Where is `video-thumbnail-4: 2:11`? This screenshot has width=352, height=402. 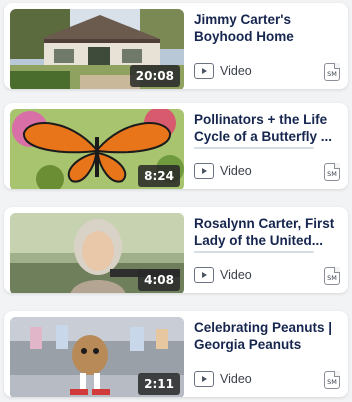 video-thumbnail-4: 2:11 is located at coordinates (97, 357).